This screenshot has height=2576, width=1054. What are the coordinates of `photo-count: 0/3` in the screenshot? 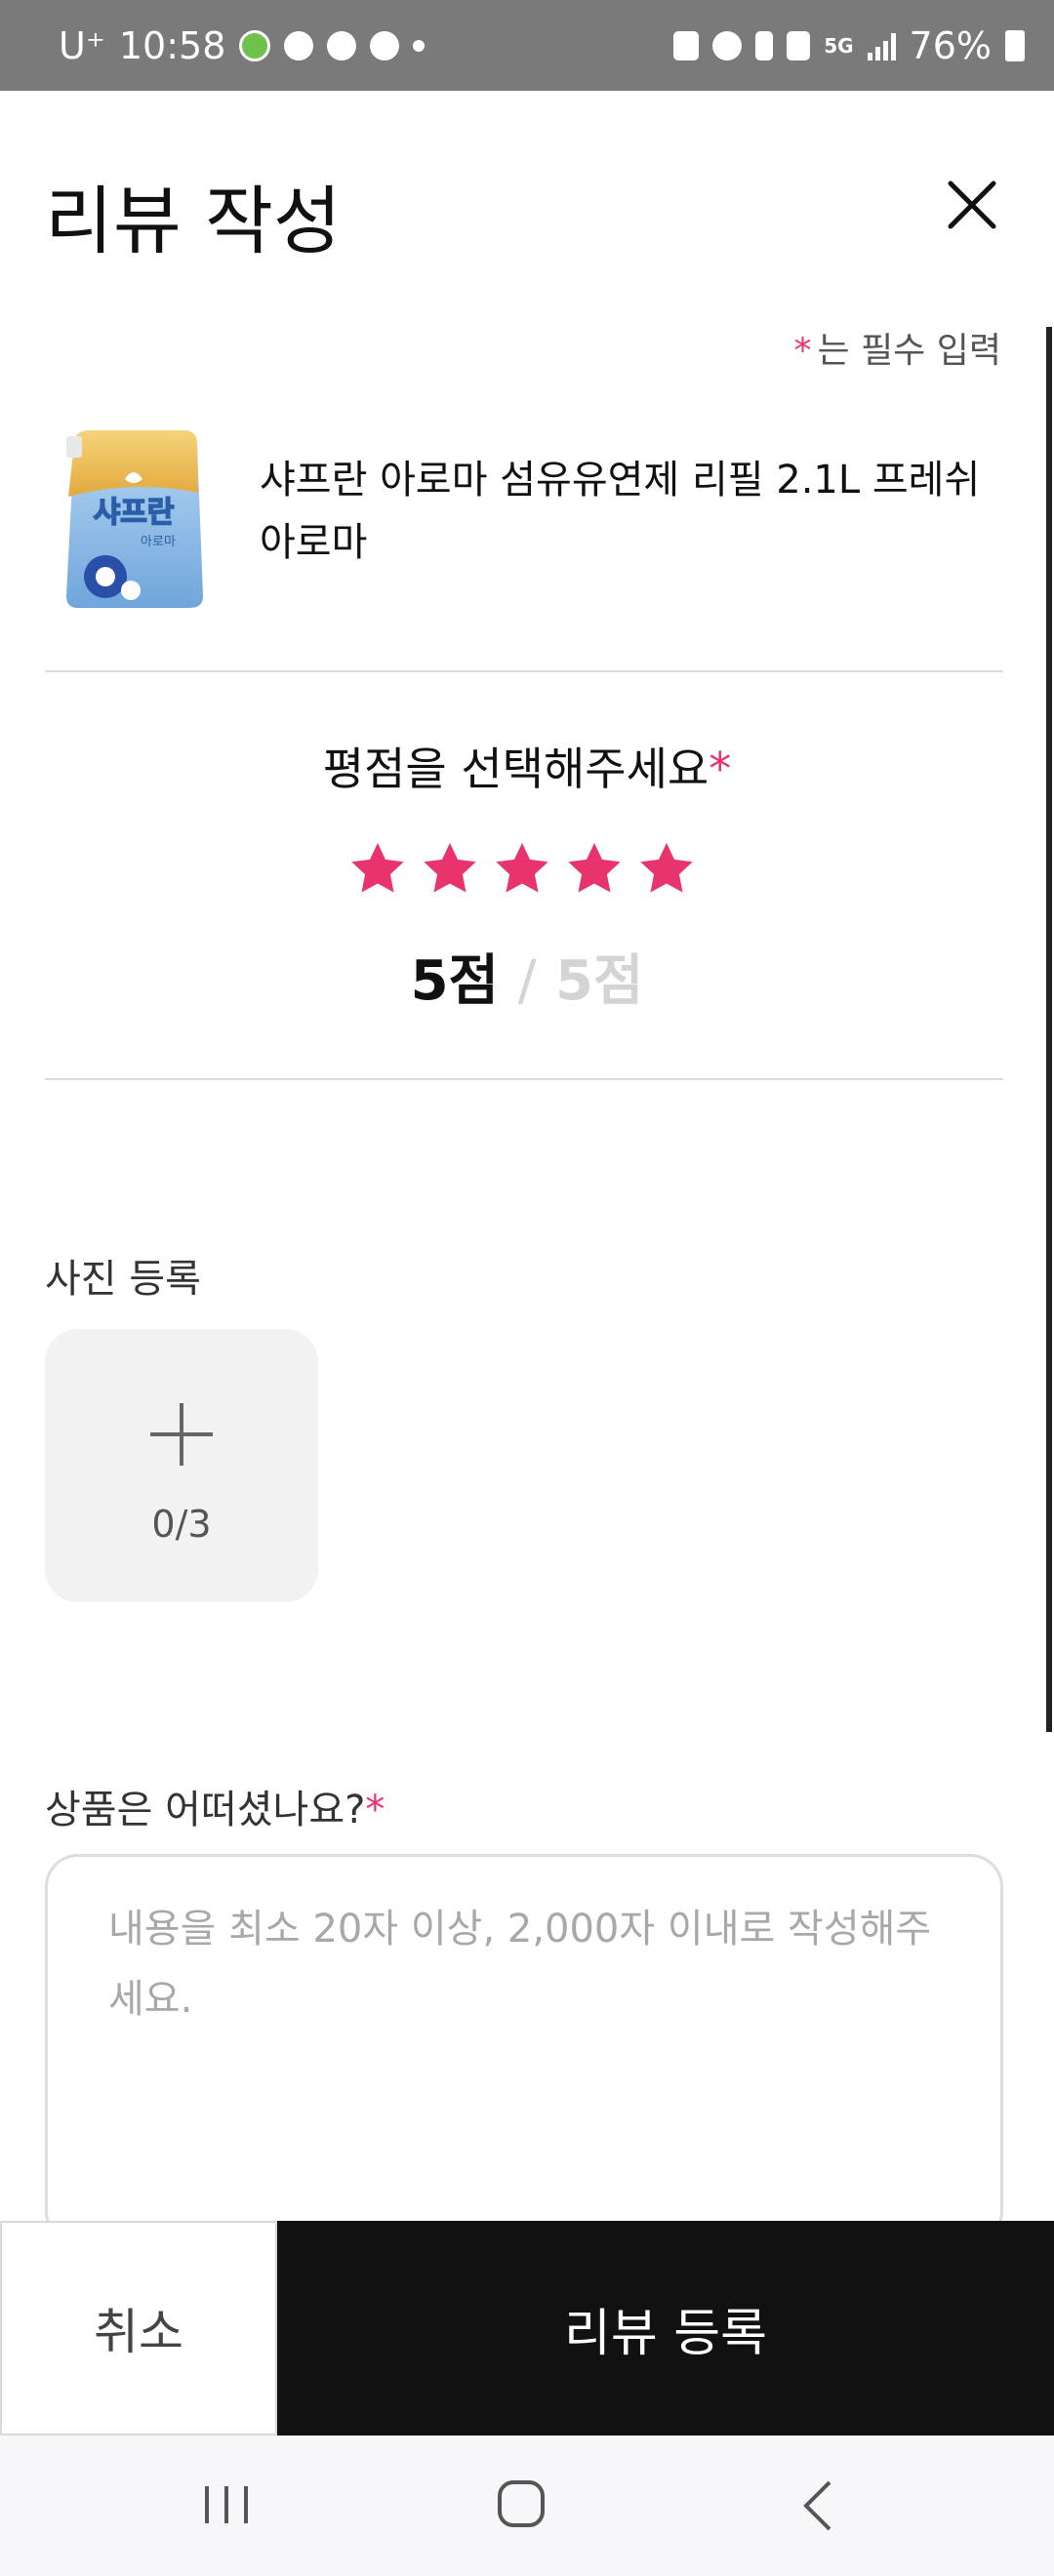 It's located at (181, 1524).